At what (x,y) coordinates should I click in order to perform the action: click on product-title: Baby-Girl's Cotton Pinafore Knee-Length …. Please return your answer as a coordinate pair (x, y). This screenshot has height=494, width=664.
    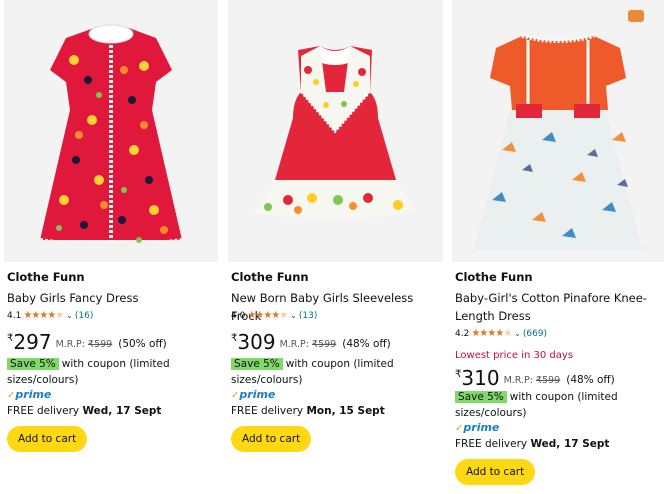
    Looking at the image, I should click on (555, 307).